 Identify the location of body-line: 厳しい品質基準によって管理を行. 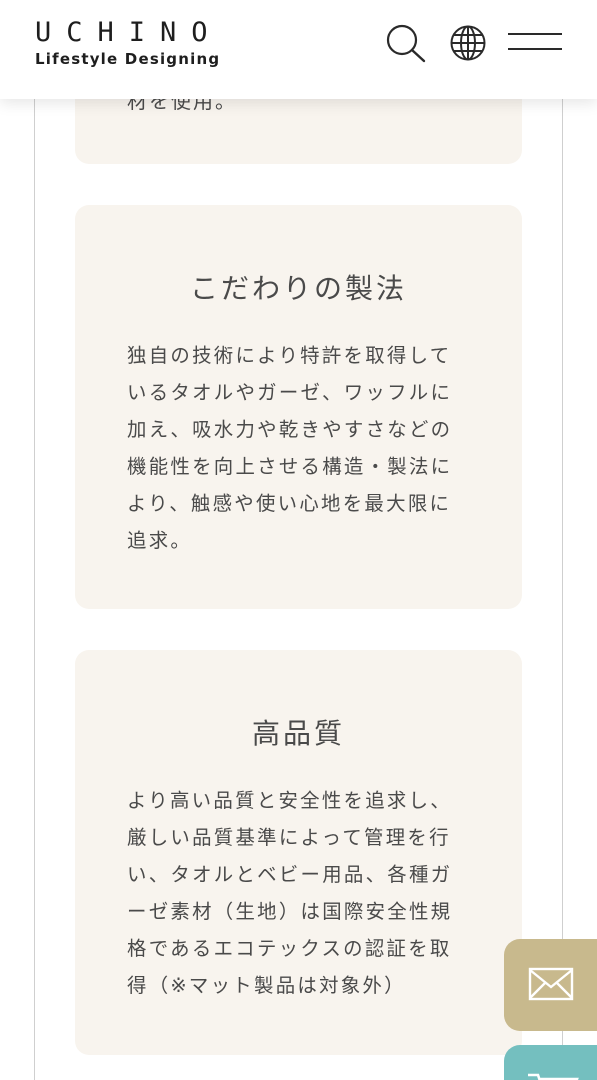
(289, 837).